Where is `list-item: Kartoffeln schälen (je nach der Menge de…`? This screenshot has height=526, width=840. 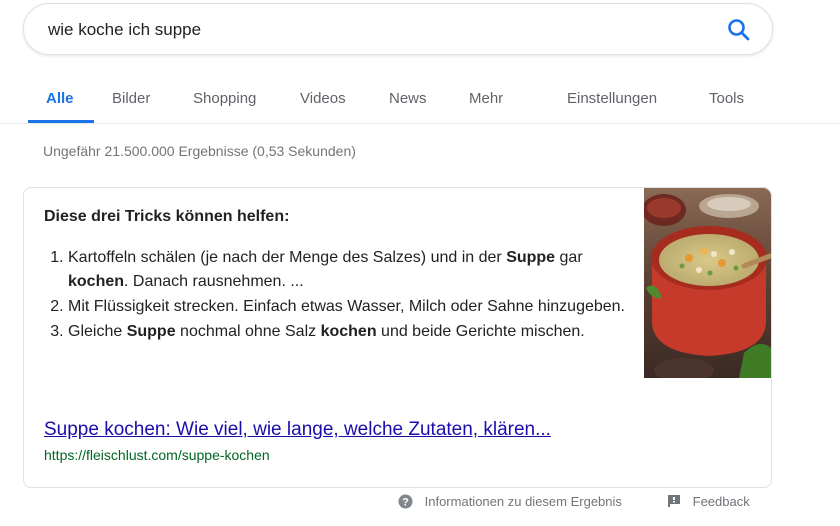 list-item: Kartoffeln schälen (je nach der Menge de… is located at coordinates (348, 270).